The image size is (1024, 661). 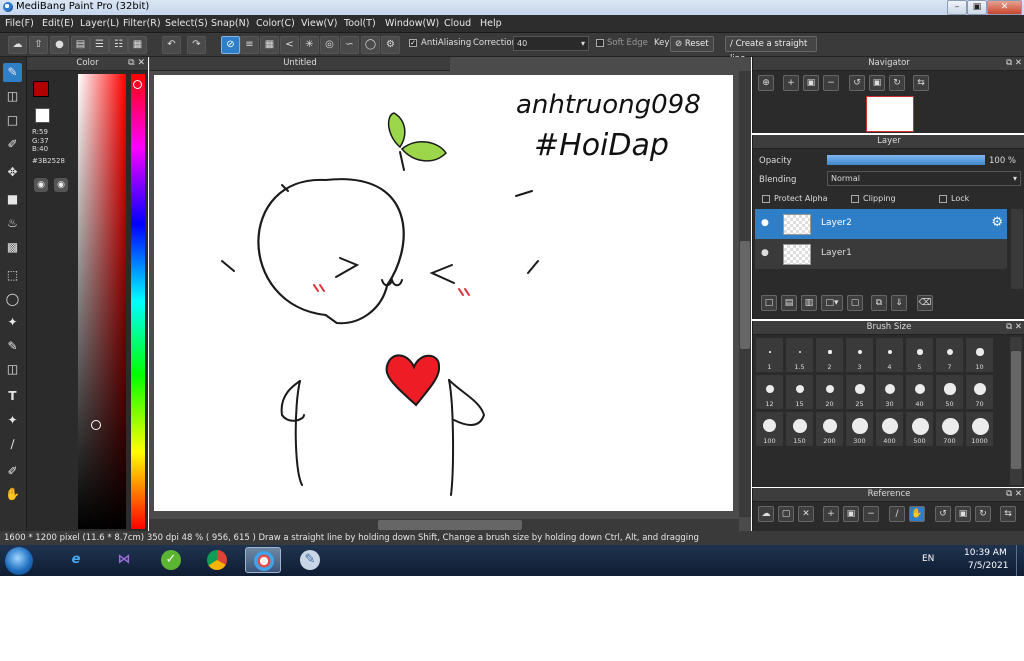 What do you see at coordinates (988, 566) in the screenshot?
I see `clock-date: 7/5/2021` at bounding box center [988, 566].